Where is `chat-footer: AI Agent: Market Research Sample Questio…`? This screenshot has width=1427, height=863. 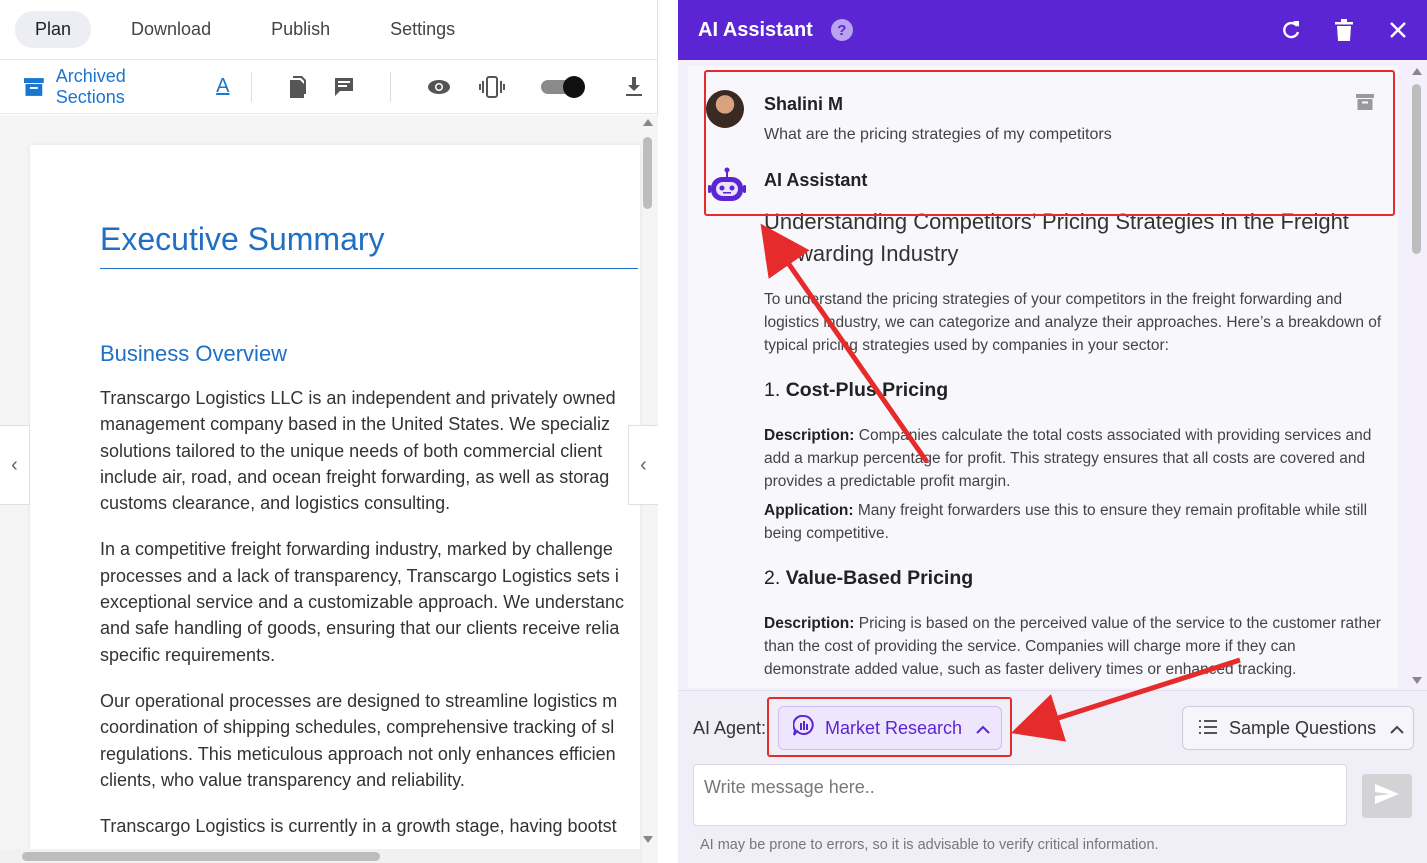 chat-footer: AI Agent: Market Research Sample Questio… is located at coordinates (1052, 776).